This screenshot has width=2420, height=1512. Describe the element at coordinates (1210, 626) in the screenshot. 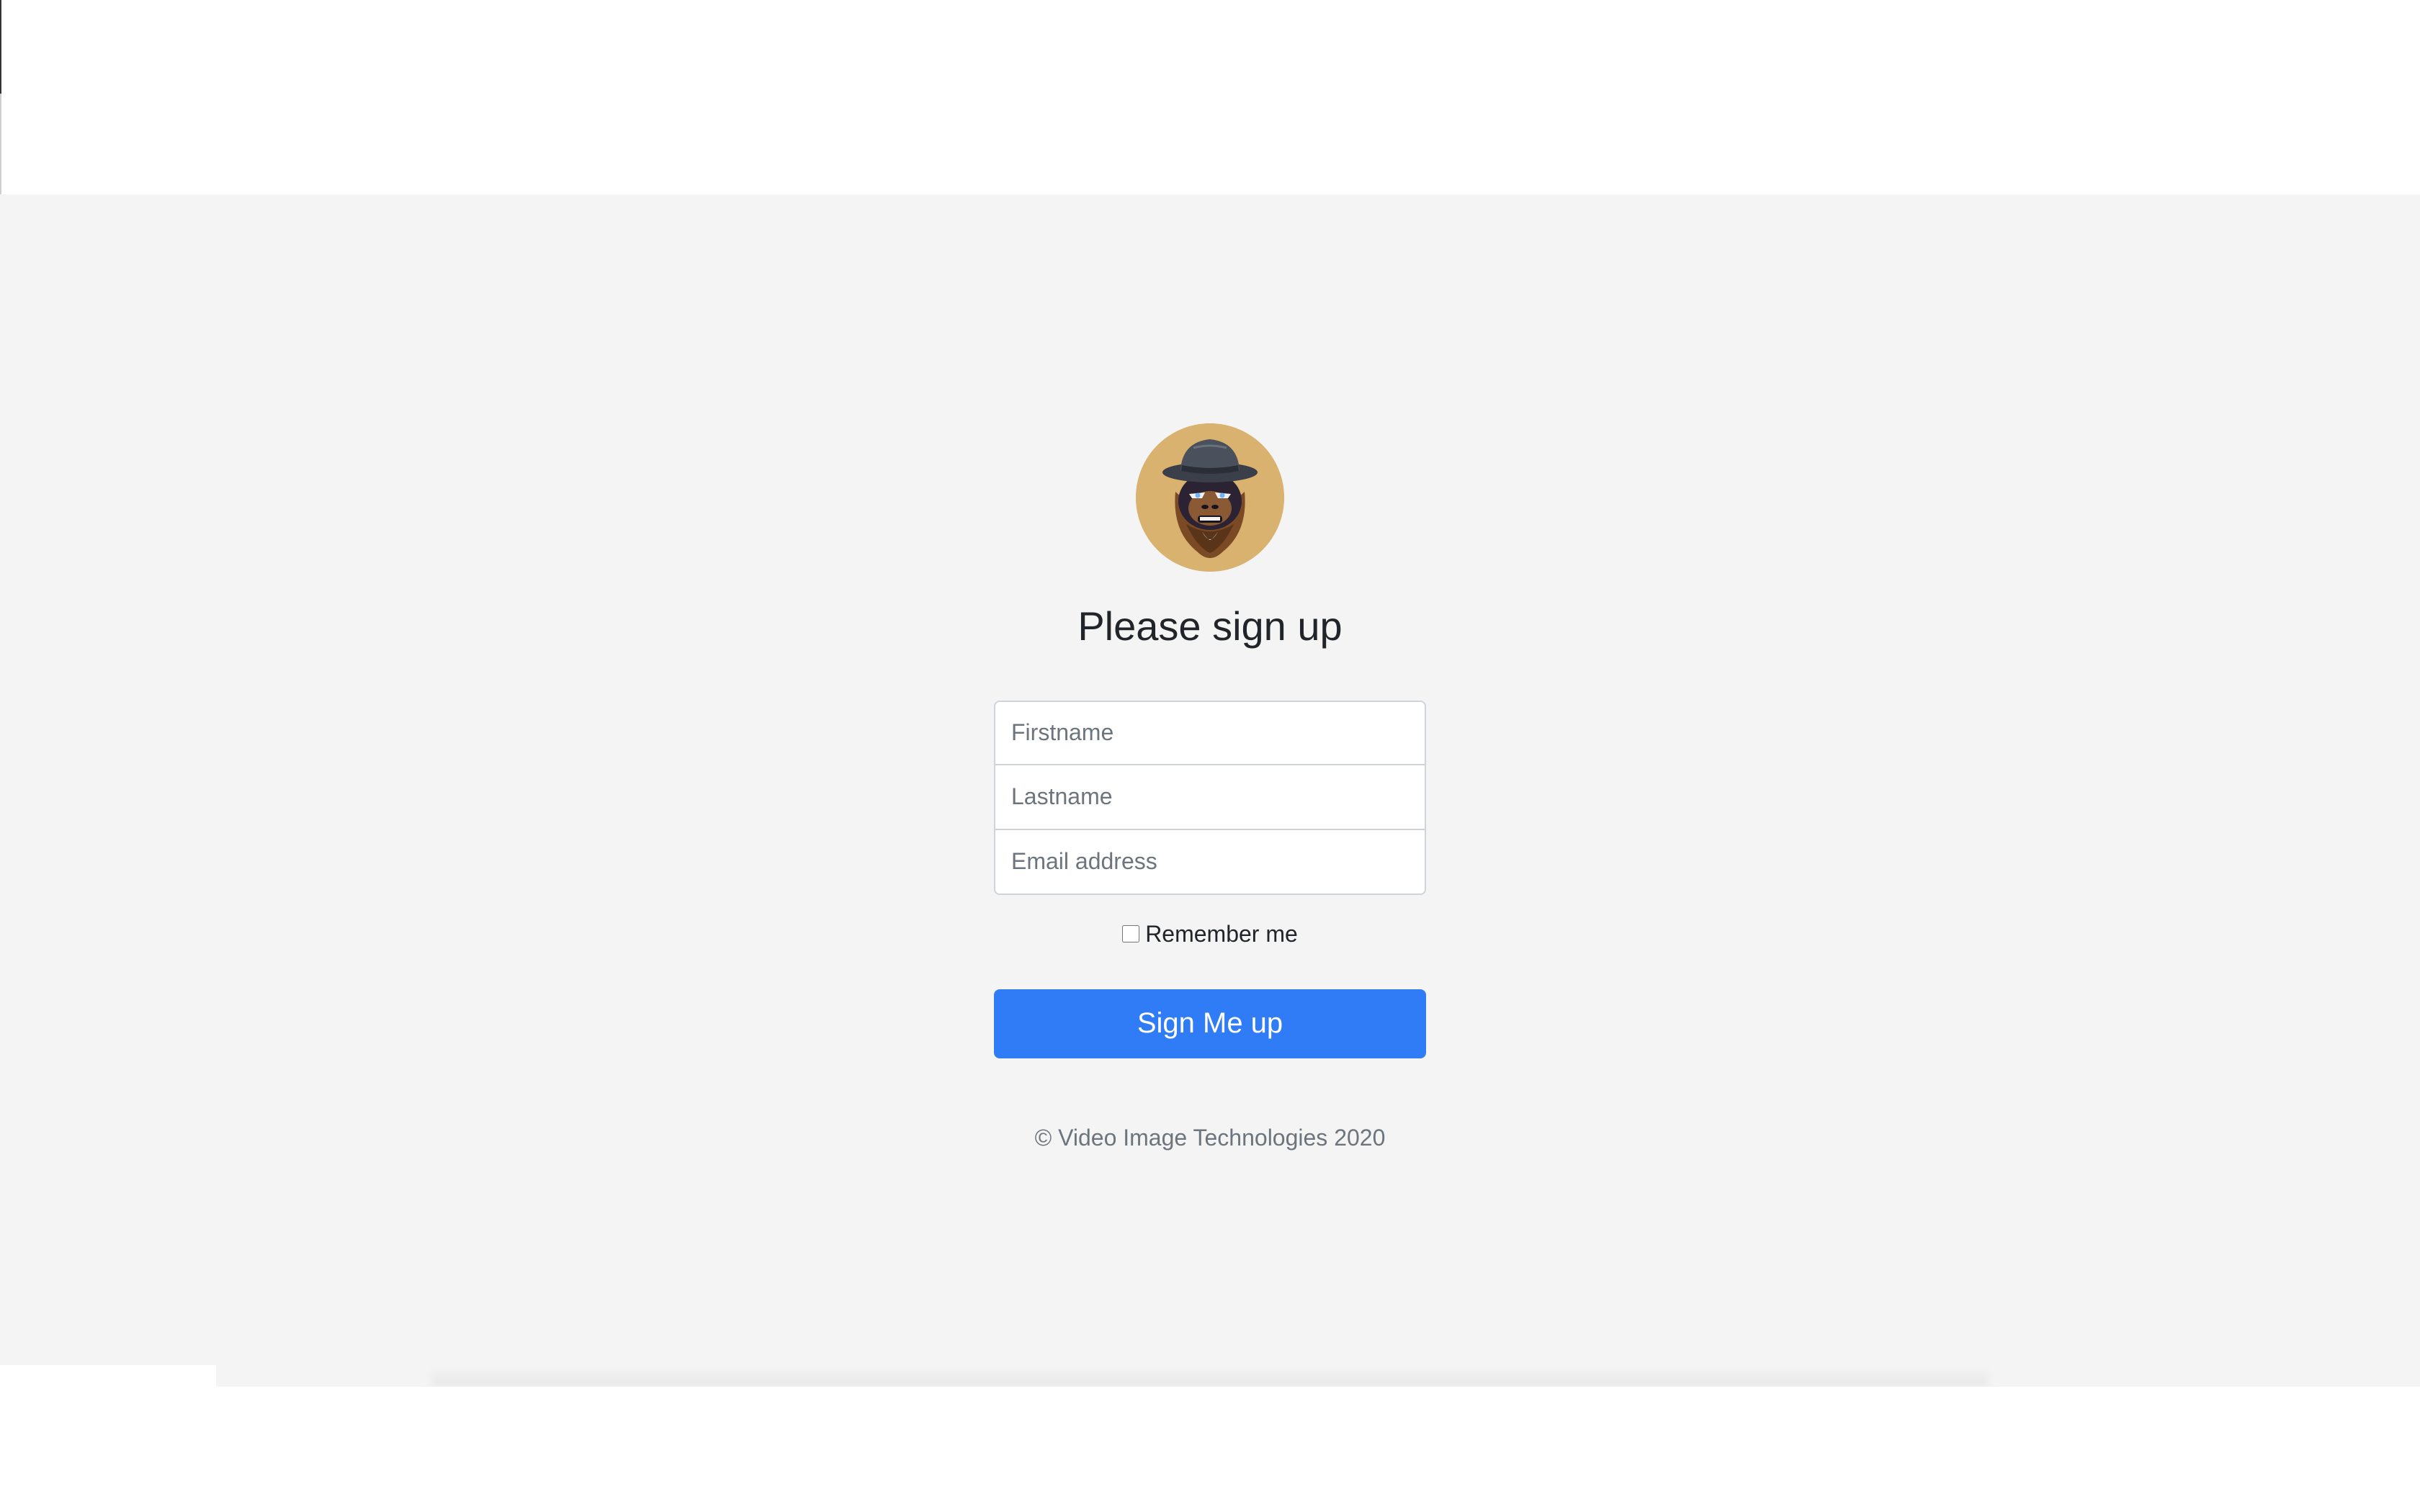

I see `page-title: Please sign up` at that location.